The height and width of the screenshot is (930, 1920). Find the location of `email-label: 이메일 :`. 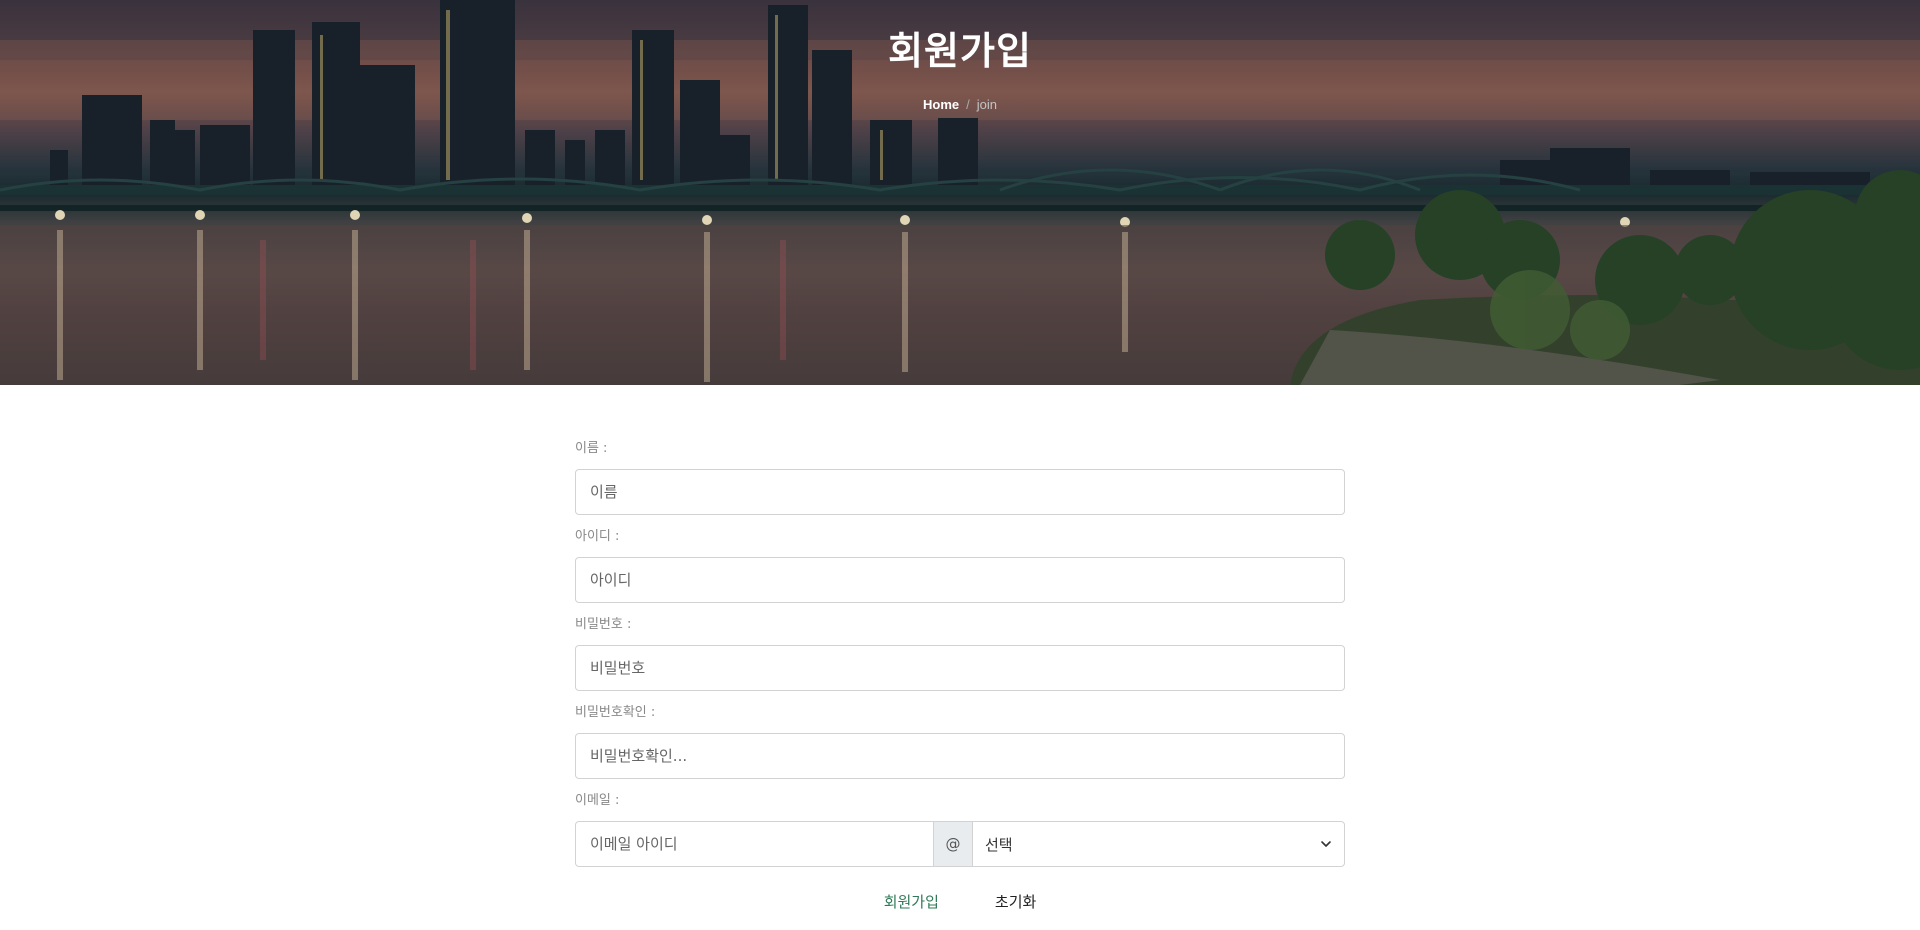

email-label: 이메일 : is located at coordinates (597, 800).